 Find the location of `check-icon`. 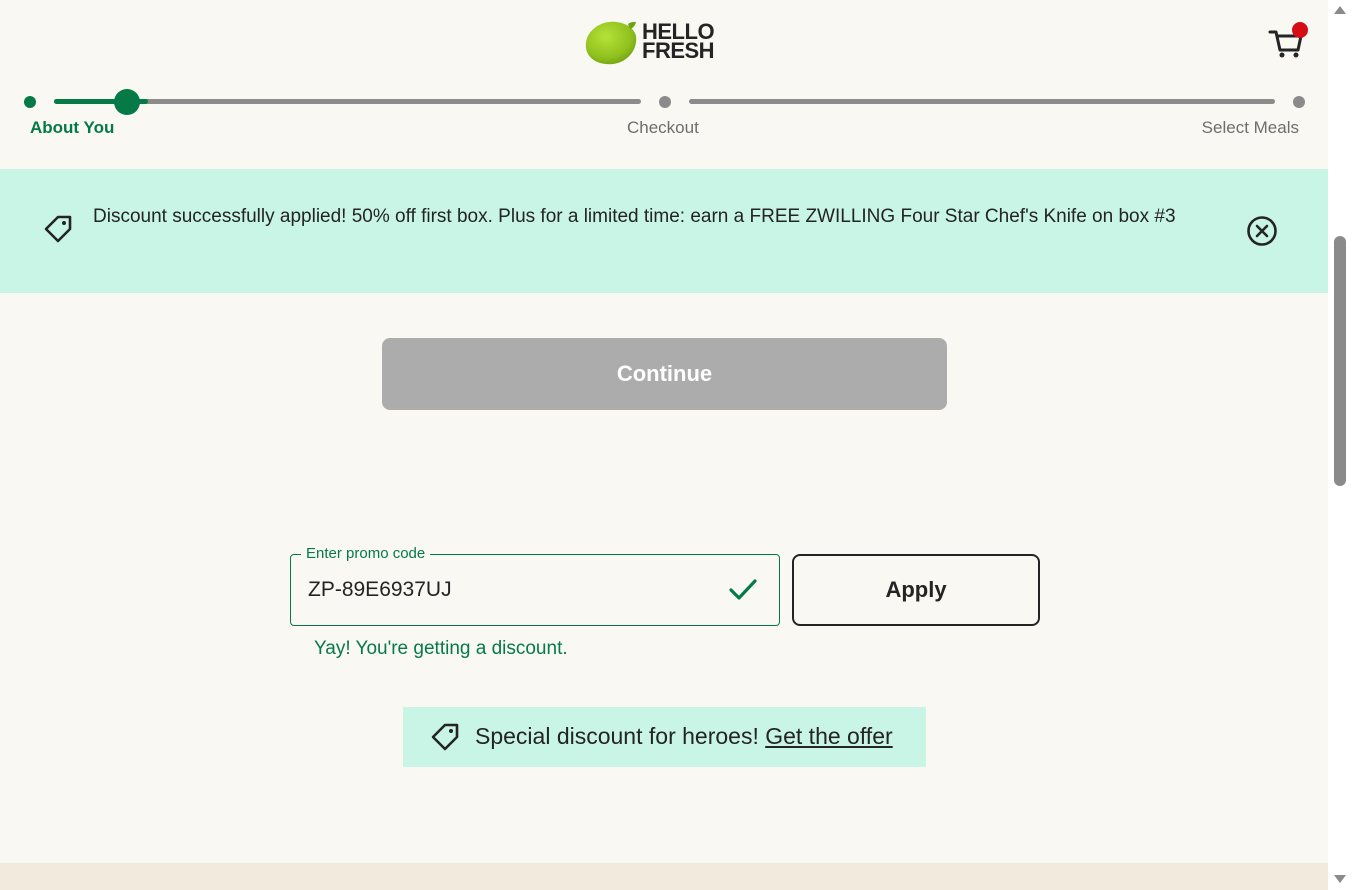

check-icon is located at coordinates (743, 589).